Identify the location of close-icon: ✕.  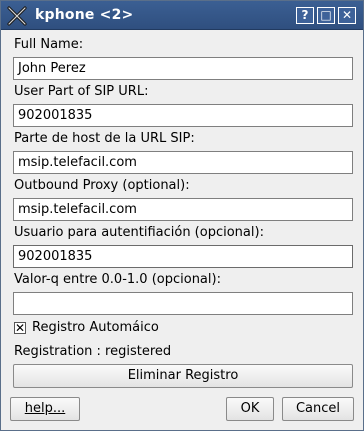
(347, 15).